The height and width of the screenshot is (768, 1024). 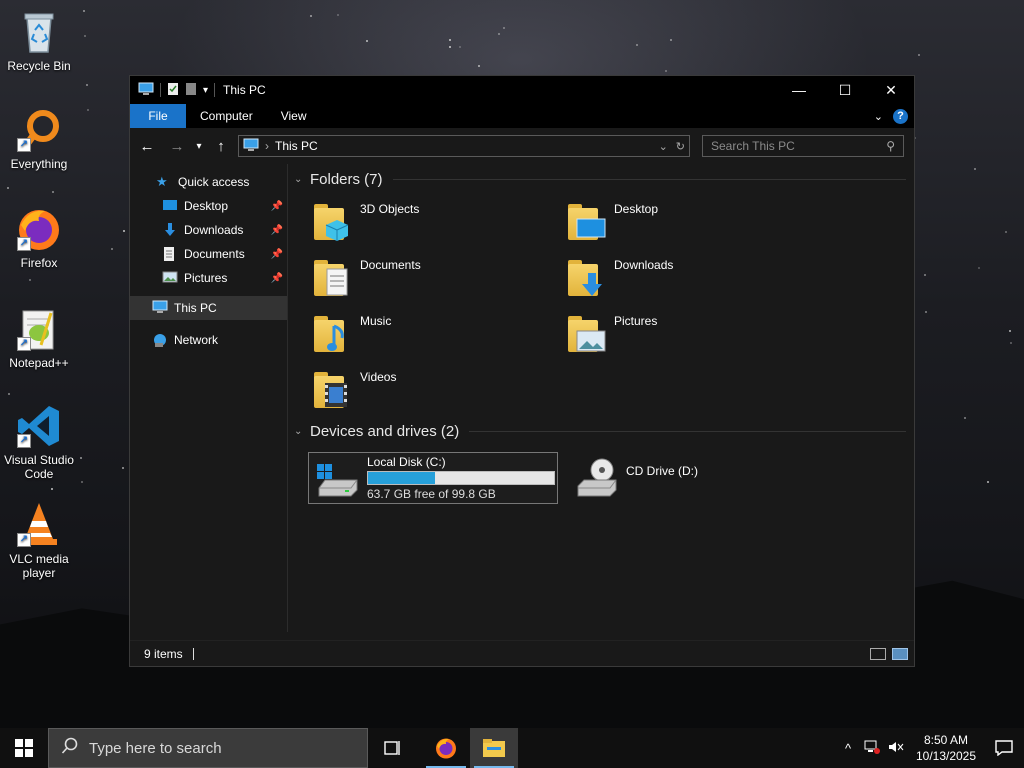 What do you see at coordinates (878, 116) in the screenshot?
I see `expand-ribbon-chevron-icon: ⌄` at bounding box center [878, 116].